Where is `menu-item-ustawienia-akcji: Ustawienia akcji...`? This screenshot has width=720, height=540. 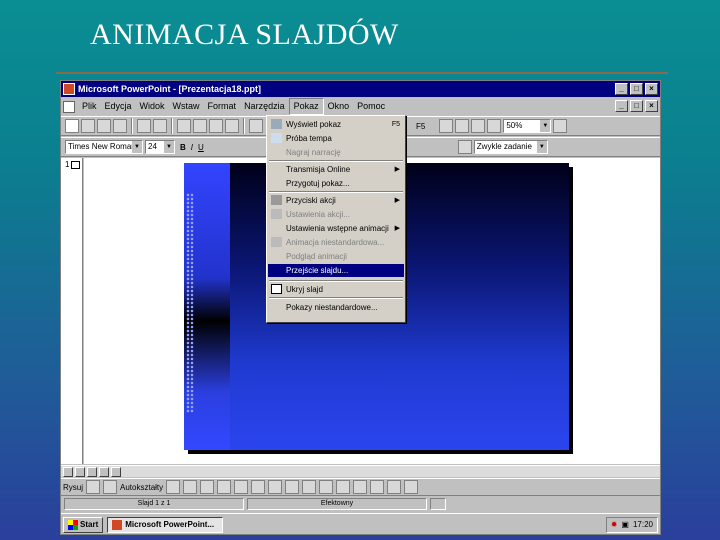 menu-item-ustawienia-akcji: Ustawienia akcji... is located at coordinates (336, 214).